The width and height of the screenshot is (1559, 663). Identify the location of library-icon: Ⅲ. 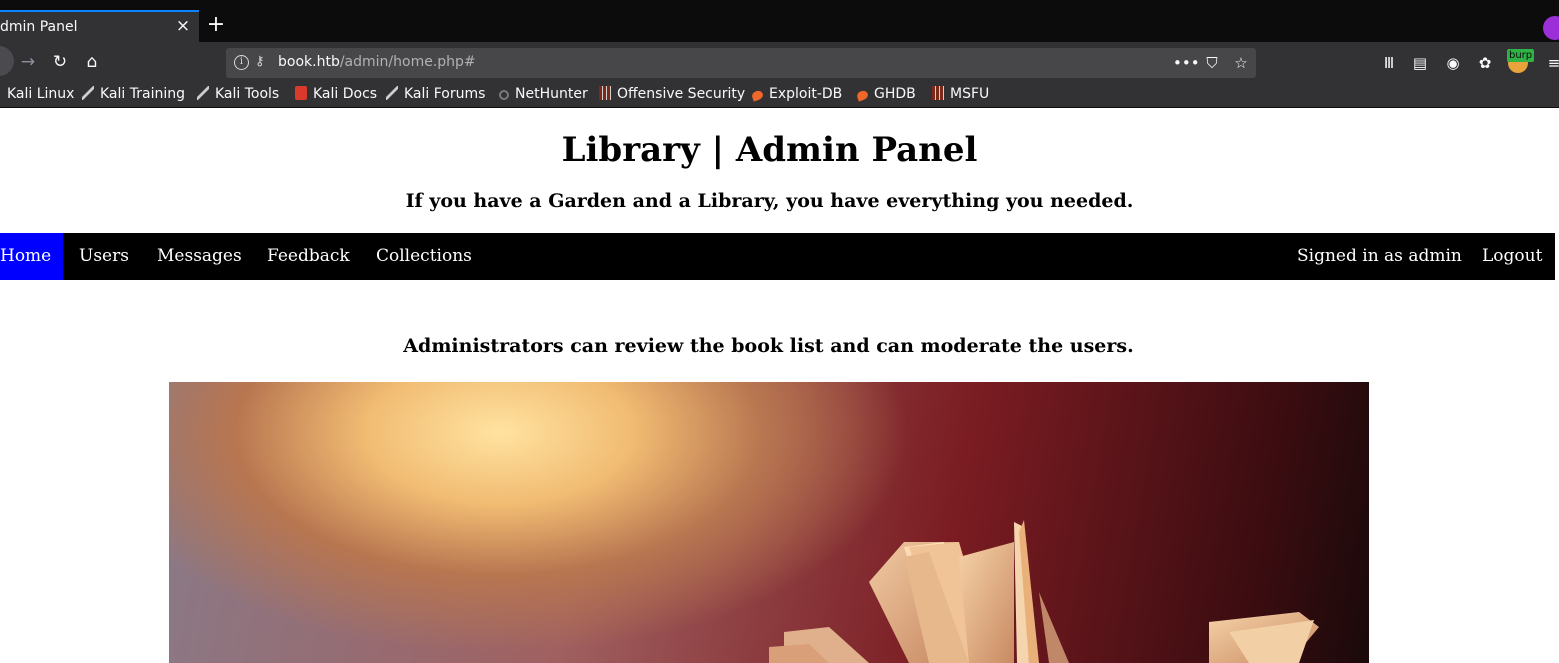
(1389, 63).